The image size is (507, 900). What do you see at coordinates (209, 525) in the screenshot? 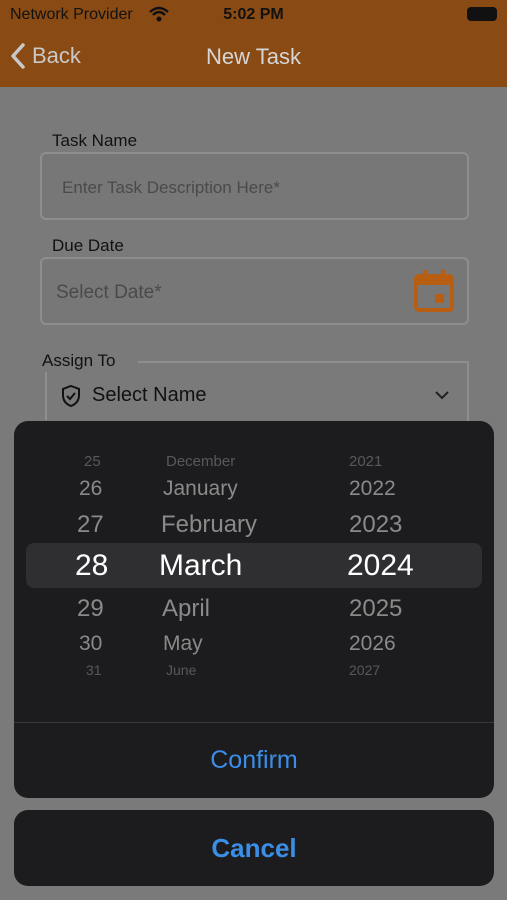
I see `picker-month: February` at bounding box center [209, 525].